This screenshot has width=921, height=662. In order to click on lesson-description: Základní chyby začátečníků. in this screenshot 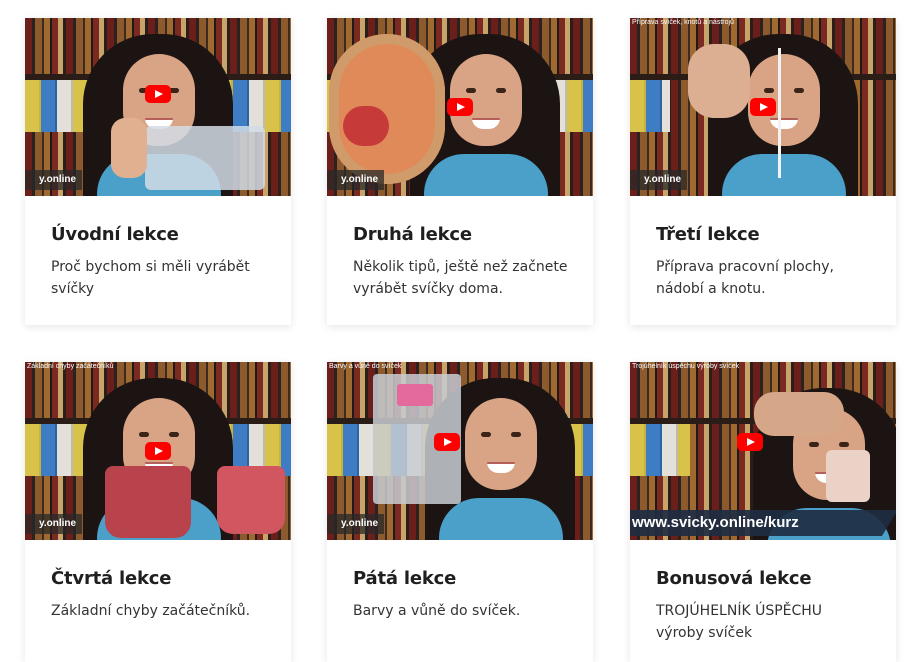, I will do `click(151, 611)`.